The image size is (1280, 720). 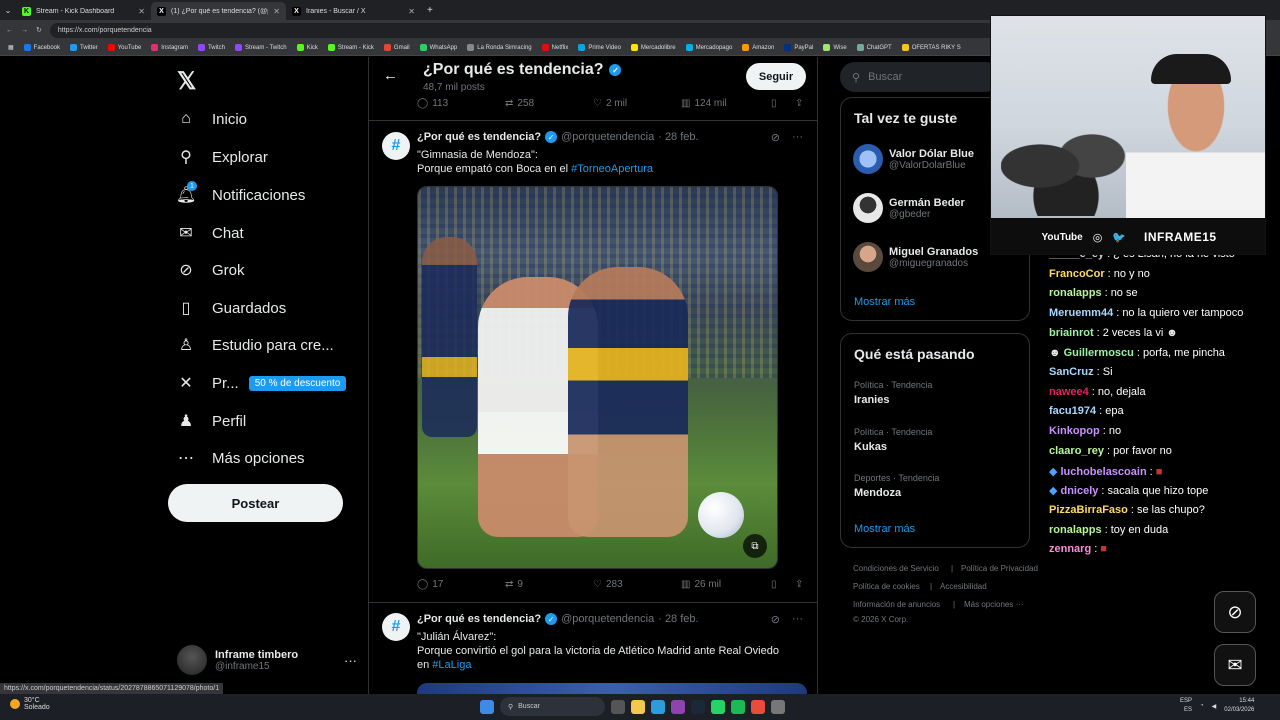 What do you see at coordinates (708, 47) in the screenshot?
I see `bookmark: Mercadopago` at bounding box center [708, 47].